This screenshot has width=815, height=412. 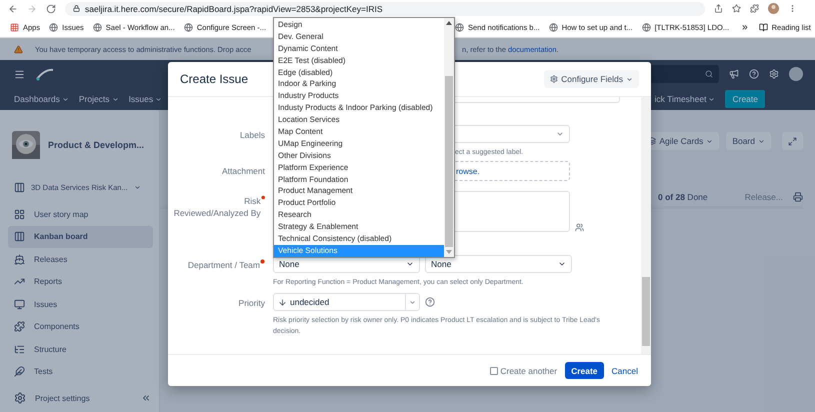 I want to click on priority-select: undecided, so click(x=346, y=302).